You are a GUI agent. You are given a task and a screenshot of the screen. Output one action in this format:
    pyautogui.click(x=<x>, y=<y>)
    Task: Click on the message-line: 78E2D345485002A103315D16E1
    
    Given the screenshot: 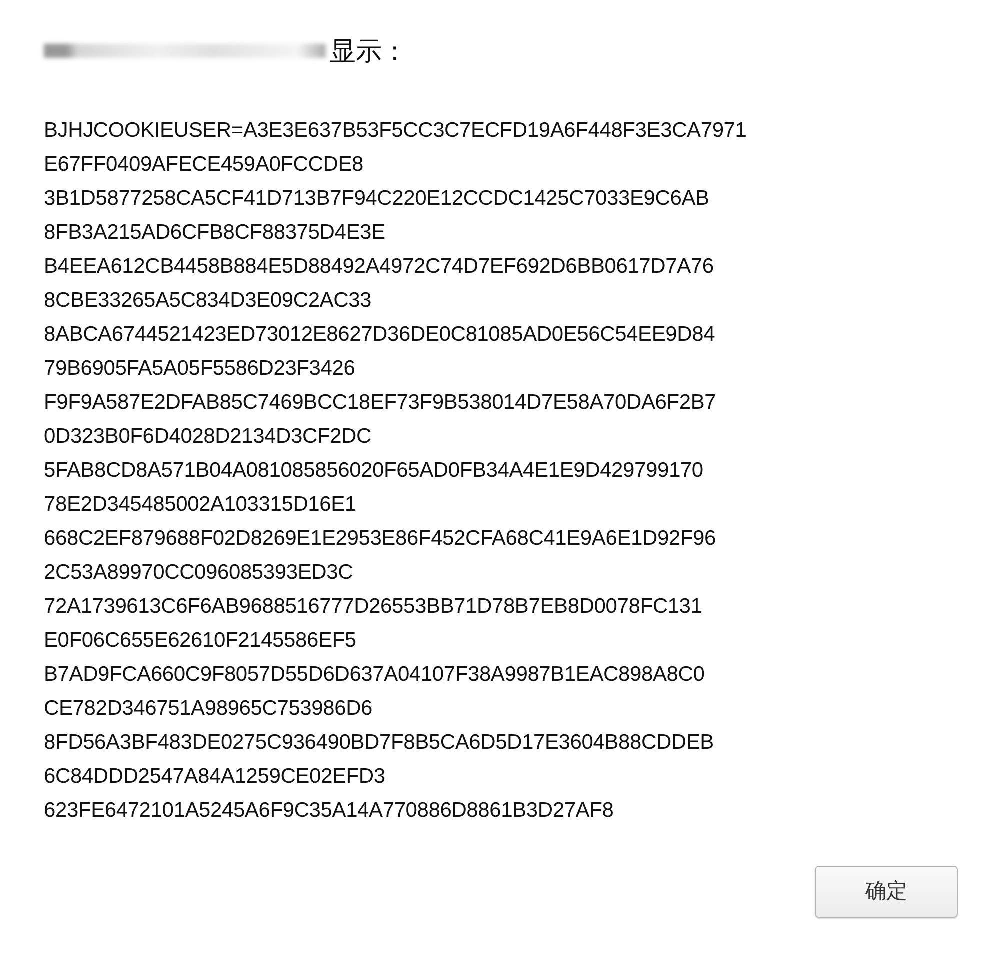 What is the action you would take?
    pyautogui.click(x=200, y=505)
    